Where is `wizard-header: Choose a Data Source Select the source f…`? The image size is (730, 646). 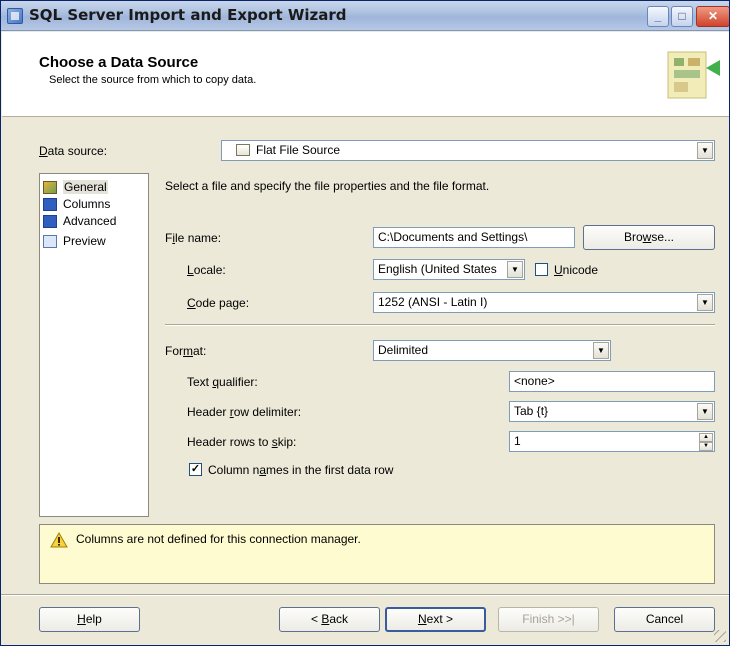
wizard-header: Choose a Data Source Select the source f… is located at coordinates (365, 74).